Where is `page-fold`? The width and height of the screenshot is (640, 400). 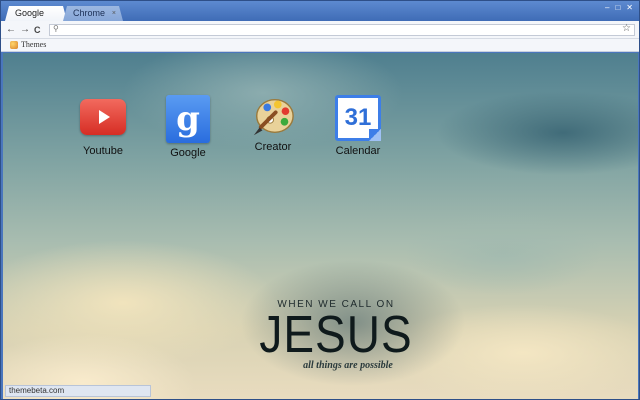 page-fold is located at coordinates (375, 135).